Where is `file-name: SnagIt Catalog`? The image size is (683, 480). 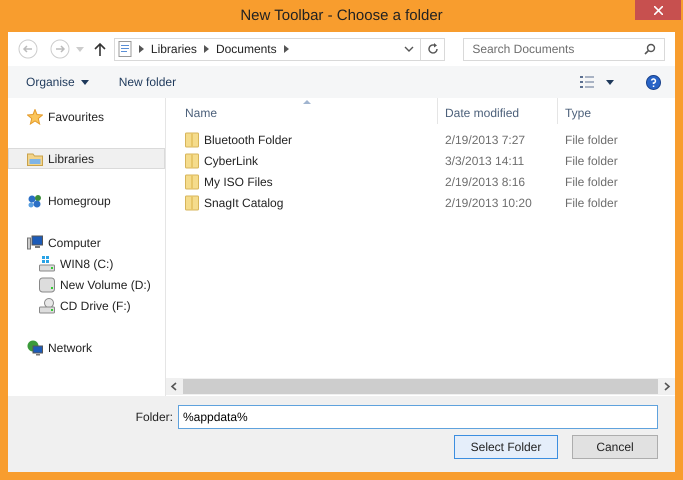 file-name: SnagIt Catalog is located at coordinates (244, 203).